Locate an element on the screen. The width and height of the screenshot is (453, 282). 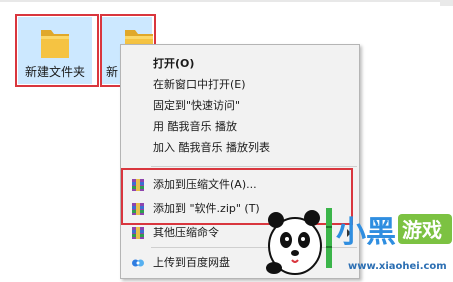
menu-item-open: 打开(O) is located at coordinates (240, 64).